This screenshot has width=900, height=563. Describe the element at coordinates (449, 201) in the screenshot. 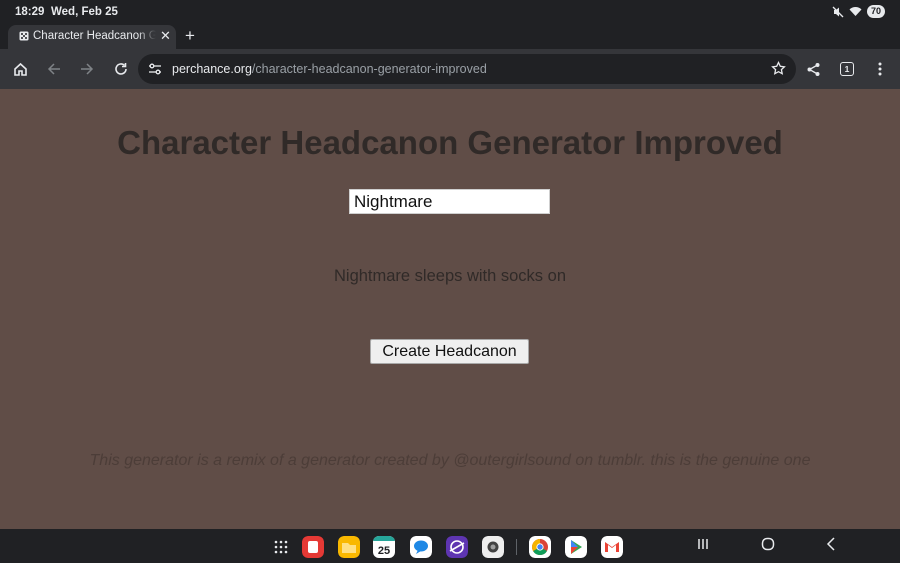

I see `character-name-input` at that location.